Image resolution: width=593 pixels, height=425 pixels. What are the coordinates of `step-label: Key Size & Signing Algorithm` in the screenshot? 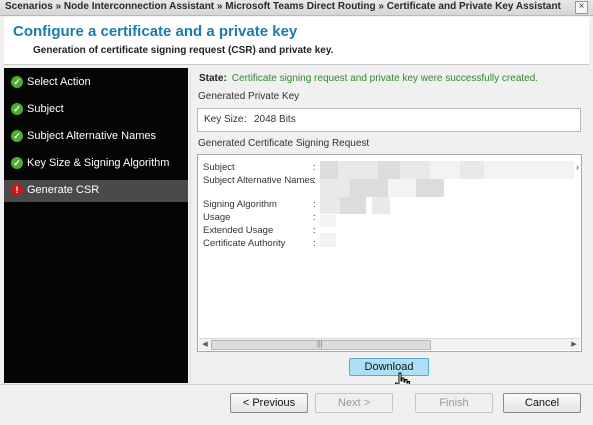 It's located at (98, 163).